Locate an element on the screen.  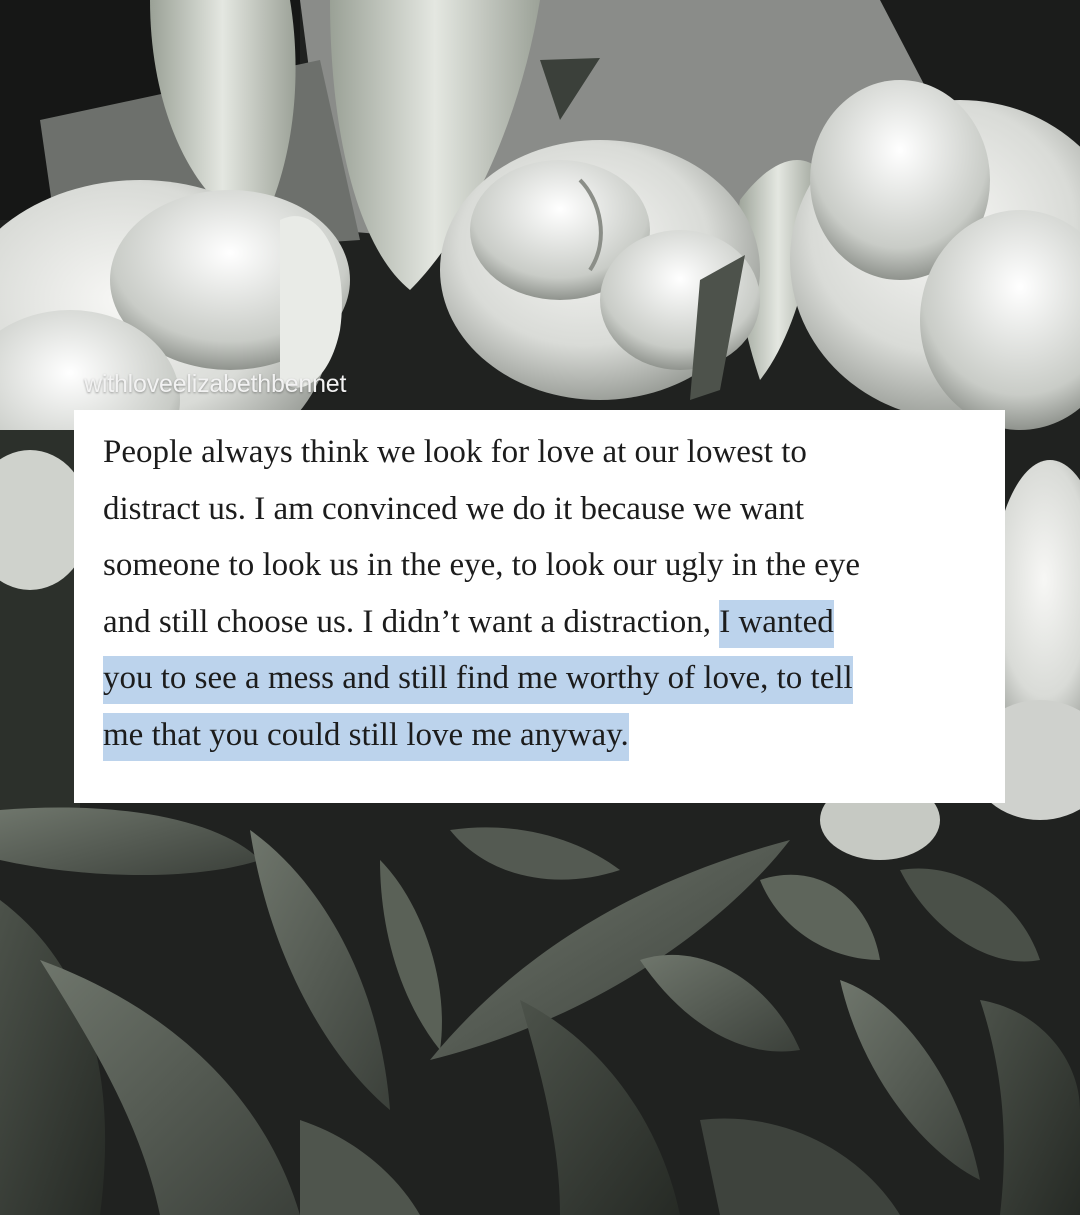
watermark-username: withloveelizabethbennet is located at coordinates (215, 384).